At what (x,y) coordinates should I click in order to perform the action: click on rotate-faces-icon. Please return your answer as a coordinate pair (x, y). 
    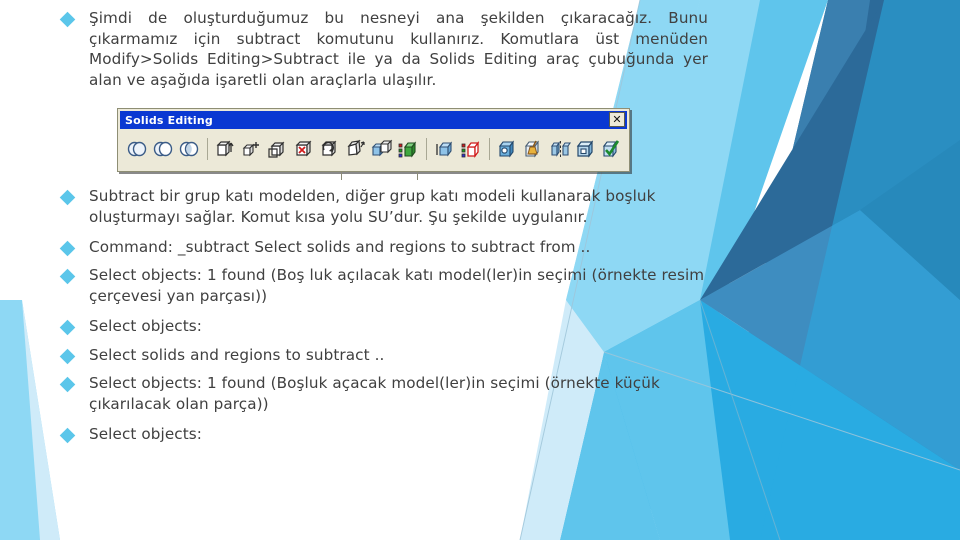
    Looking at the image, I should click on (330, 149).